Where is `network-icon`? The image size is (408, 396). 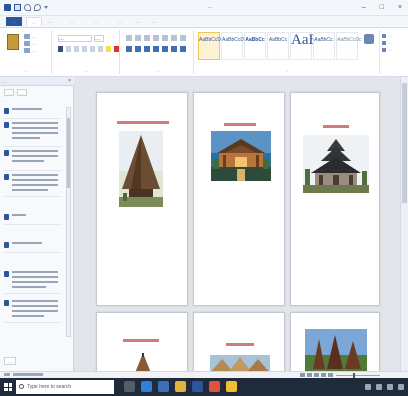
network-icon is located at coordinates (368, 387).